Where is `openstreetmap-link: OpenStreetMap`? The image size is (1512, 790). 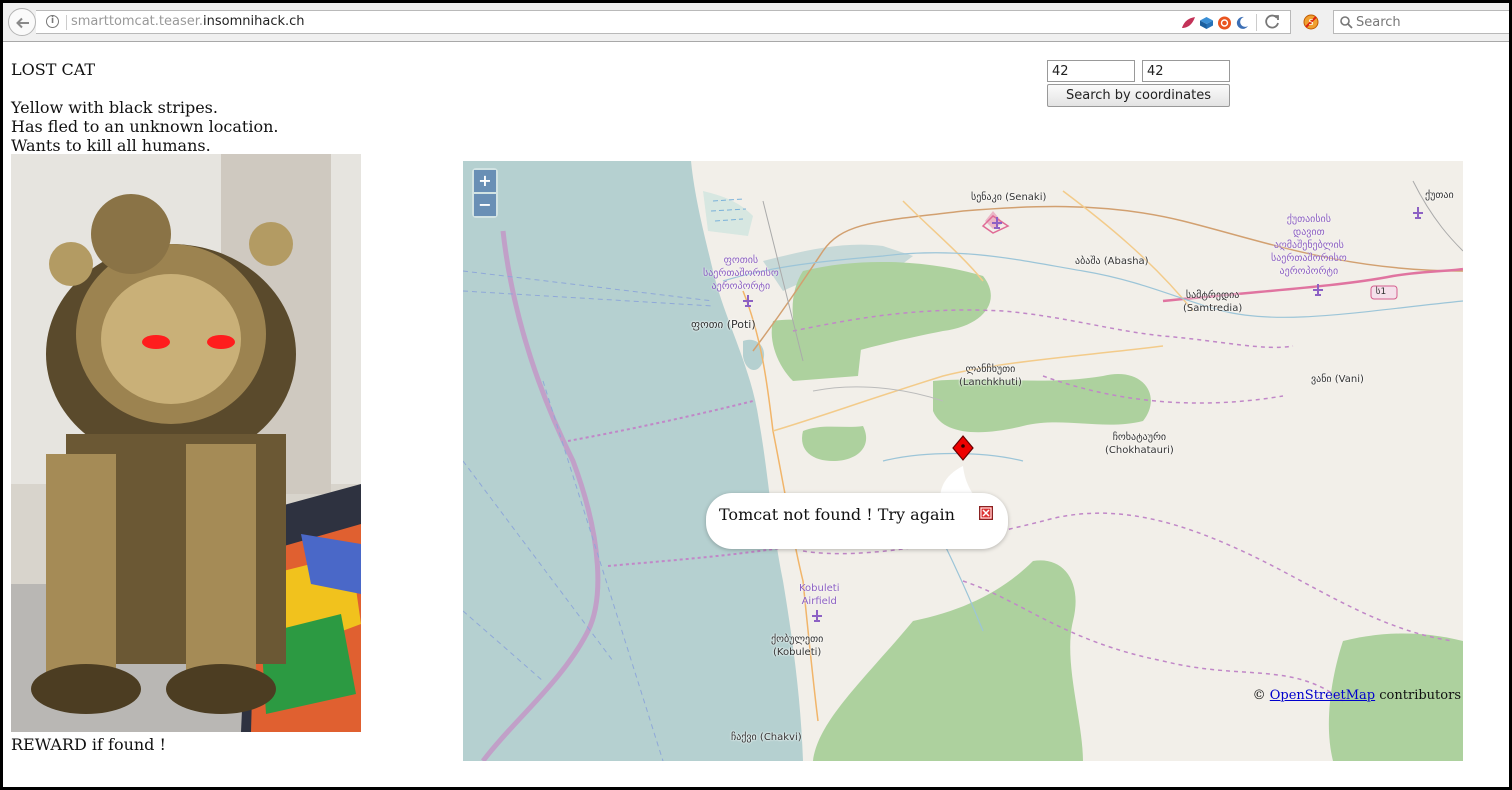
openstreetmap-link: OpenStreetMap is located at coordinates (1322, 695).